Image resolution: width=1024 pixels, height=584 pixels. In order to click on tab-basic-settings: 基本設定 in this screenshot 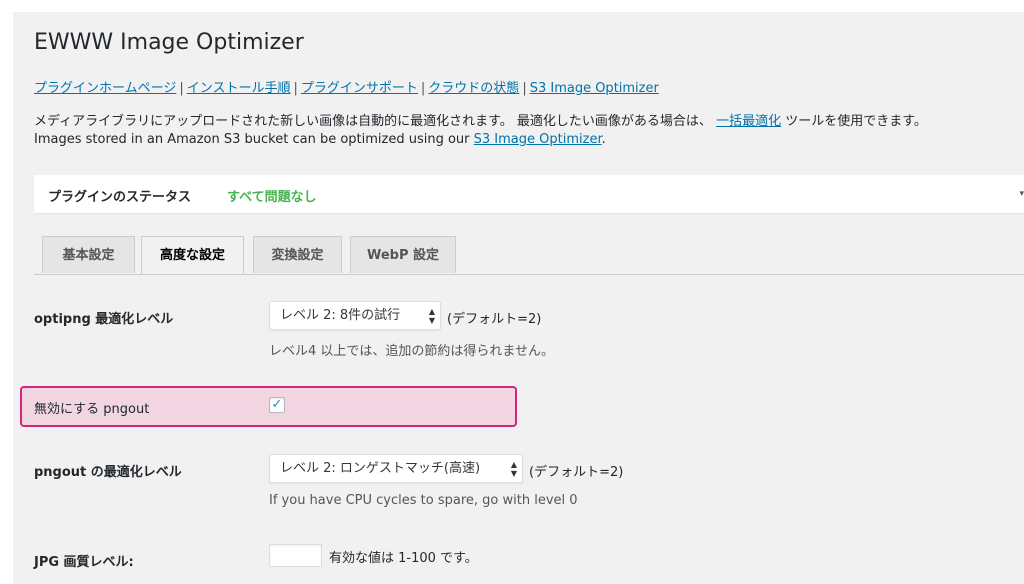, I will do `click(88, 254)`.